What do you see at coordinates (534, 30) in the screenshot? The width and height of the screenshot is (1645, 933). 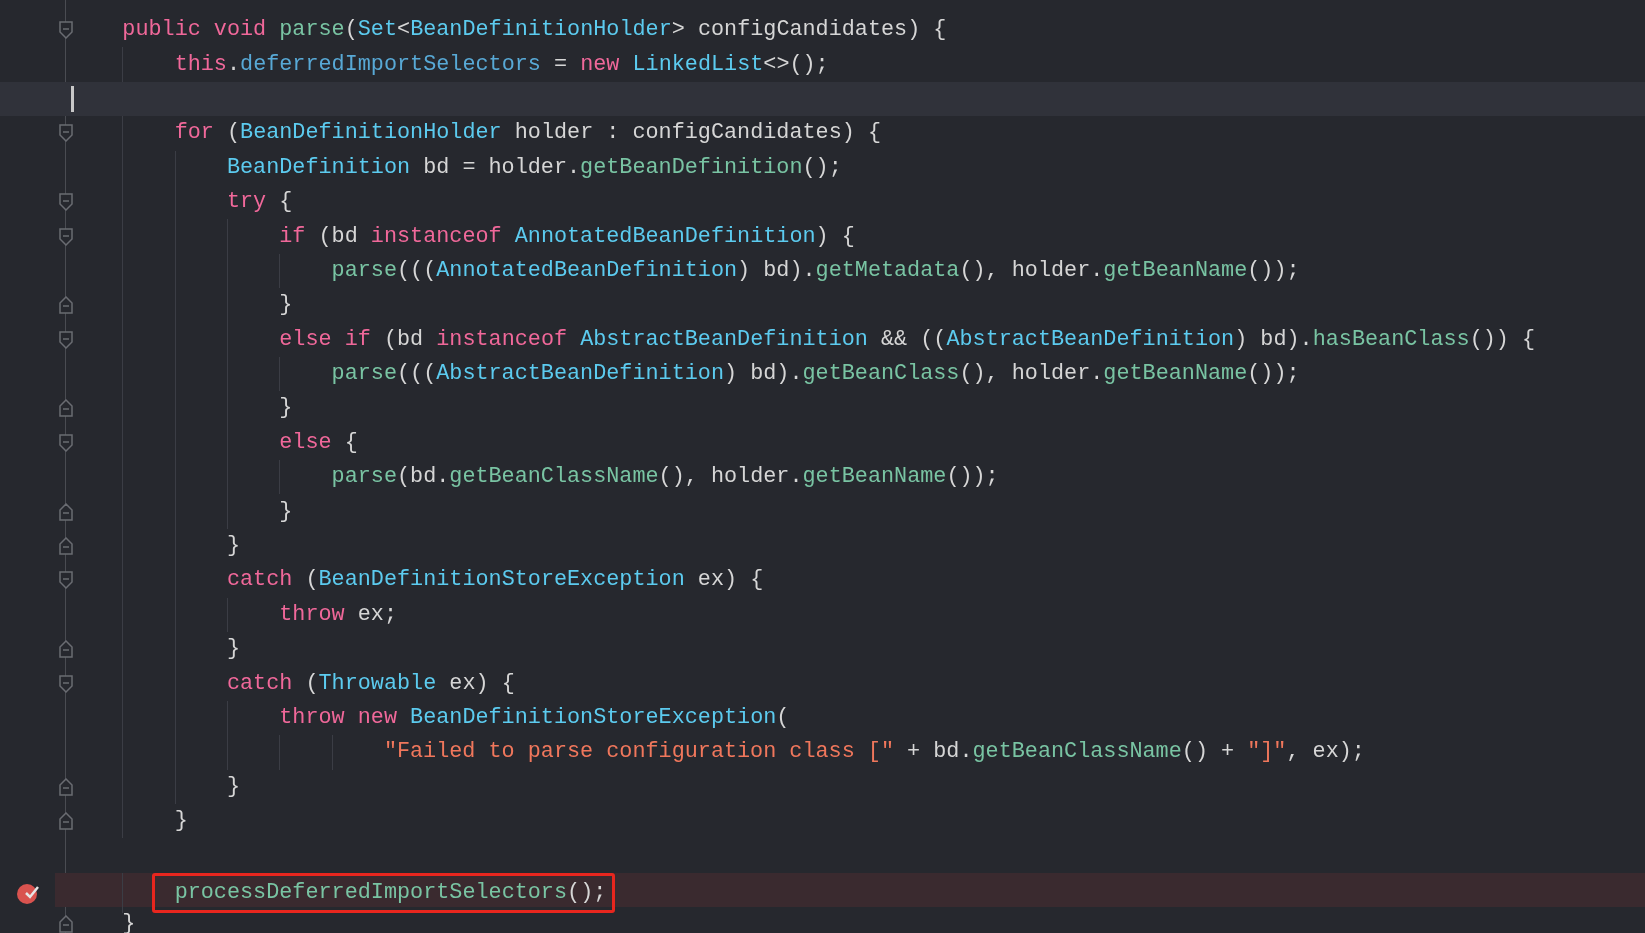 I see `code-line: public void parse(Set<BeanDefinitionHolder> configCandidates) {` at bounding box center [534, 30].